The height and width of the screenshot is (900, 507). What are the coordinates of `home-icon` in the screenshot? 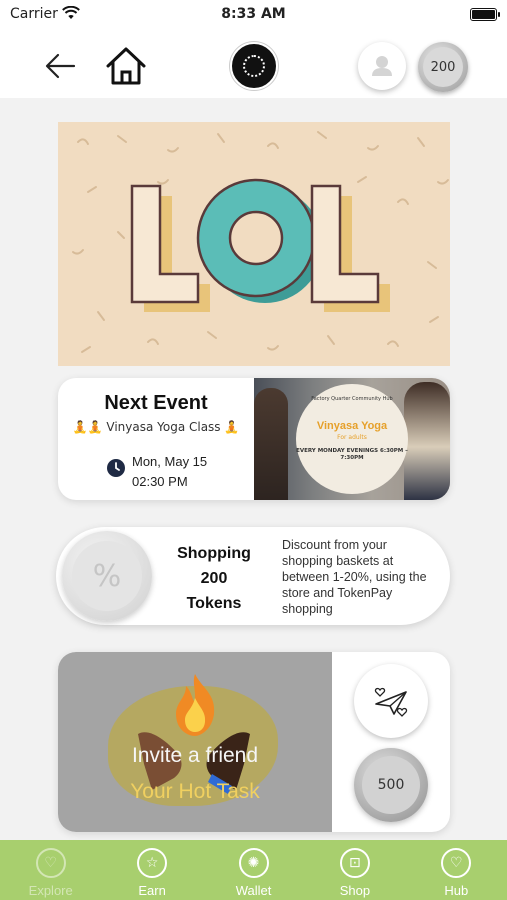 It's located at (126, 66).